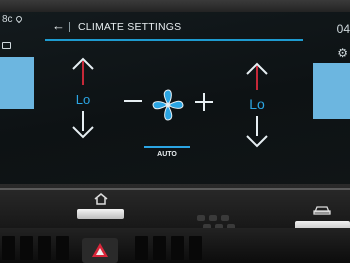 The image size is (350, 263). What do you see at coordinates (257, 141) in the screenshot?
I see `right-temp-down-button` at bounding box center [257, 141].